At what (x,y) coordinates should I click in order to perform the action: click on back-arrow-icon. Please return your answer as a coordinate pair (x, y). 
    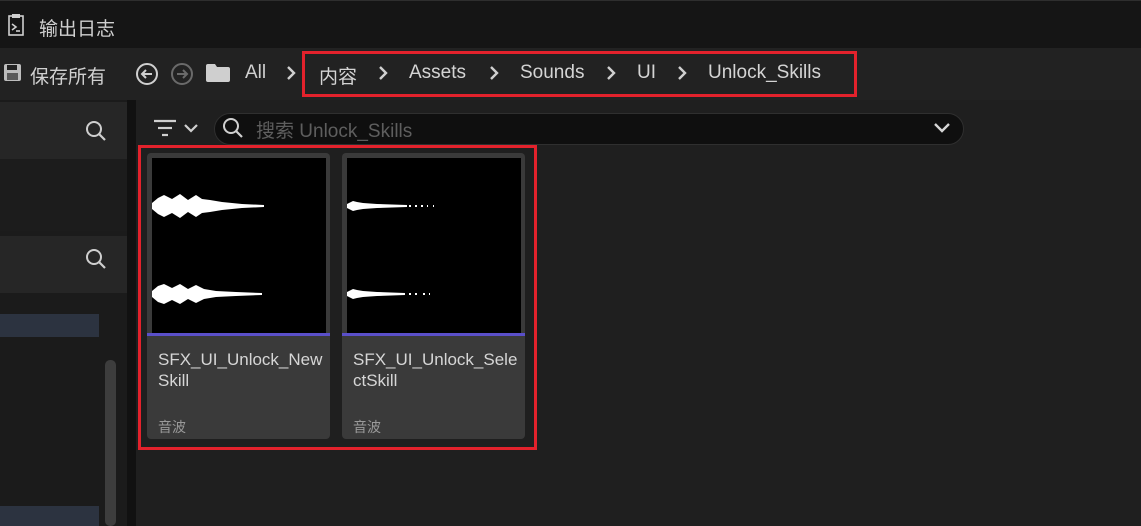
    Looking at the image, I should click on (147, 74).